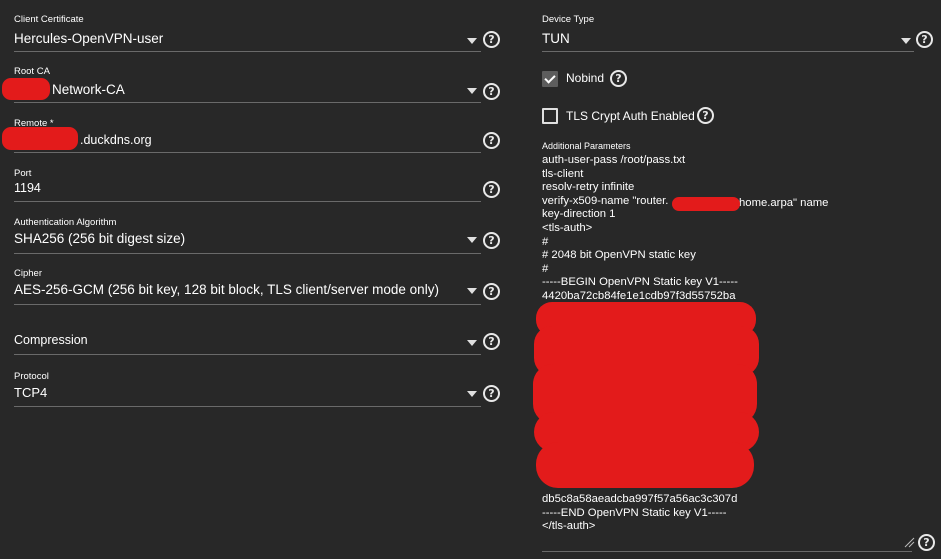  What do you see at coordinates (259, 188) in the screenshot?
I see `port-input: Port 1194 ?` at bounding box center [259, 188].